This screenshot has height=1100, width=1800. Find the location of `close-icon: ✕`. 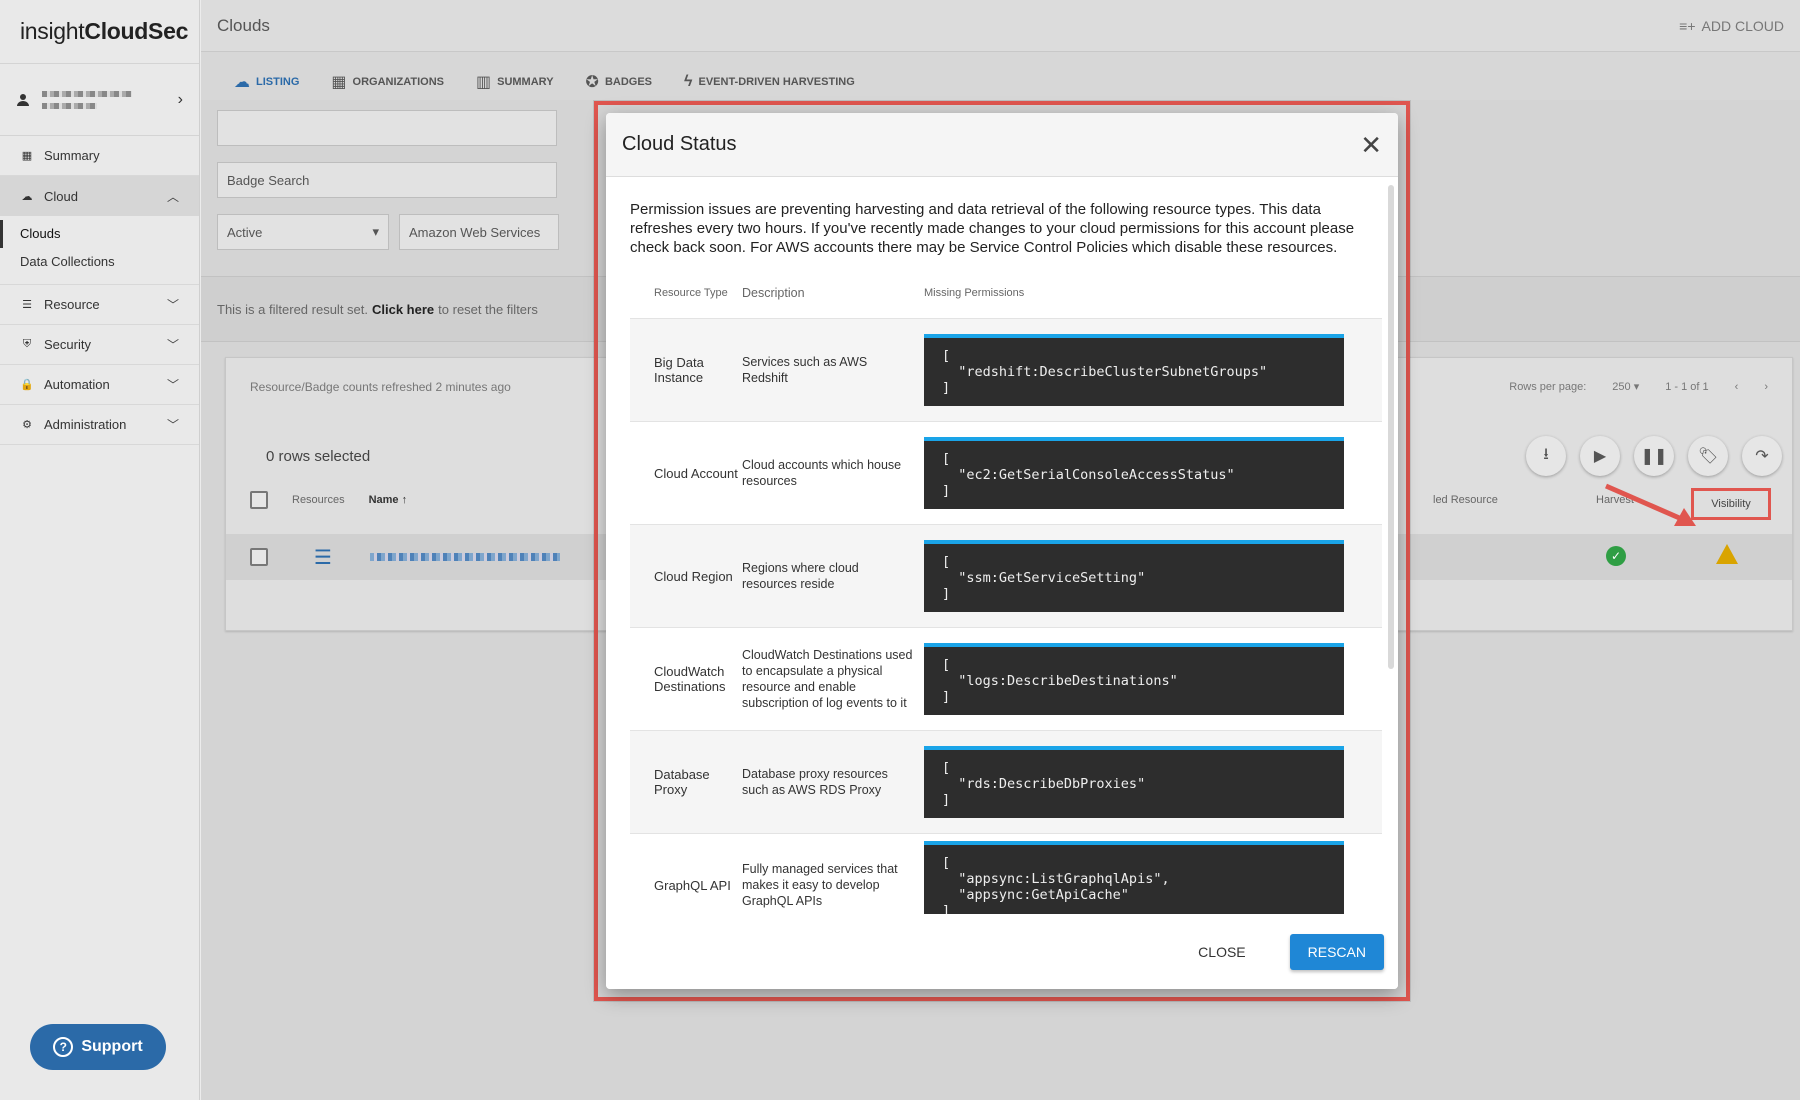

close-icon: ✕ is located at coordinates (1371, 145).